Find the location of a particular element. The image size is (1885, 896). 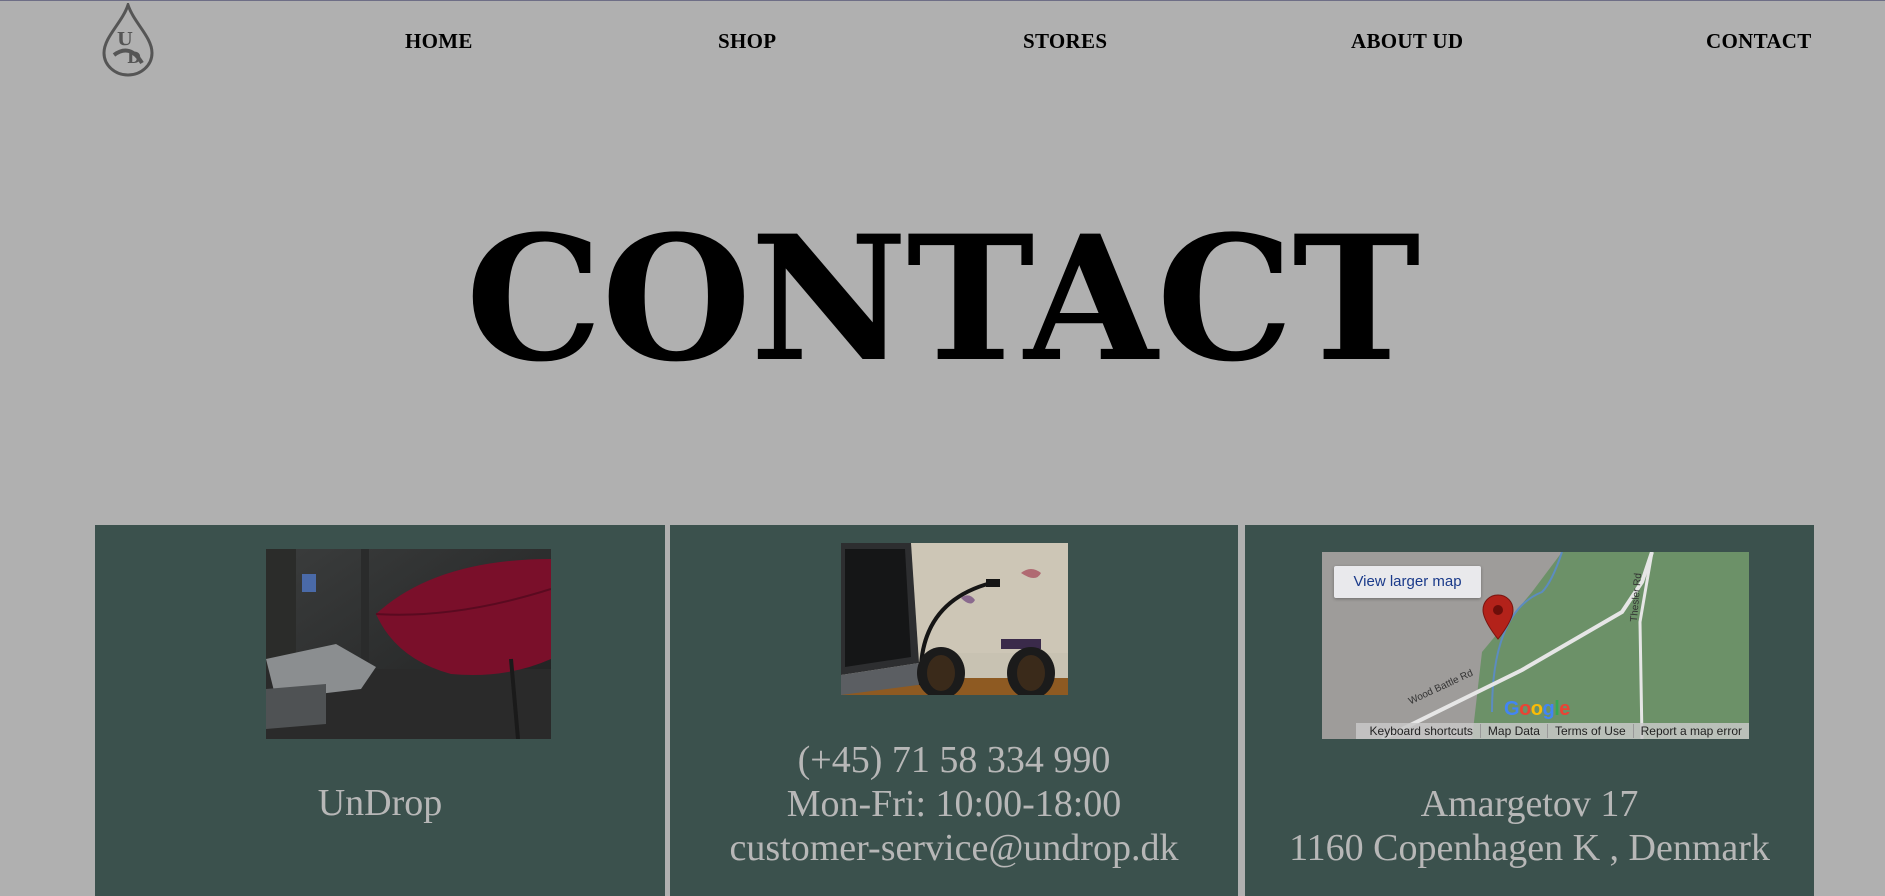

headphones-laptop-desk-photo is located at coordinates (954, 619).